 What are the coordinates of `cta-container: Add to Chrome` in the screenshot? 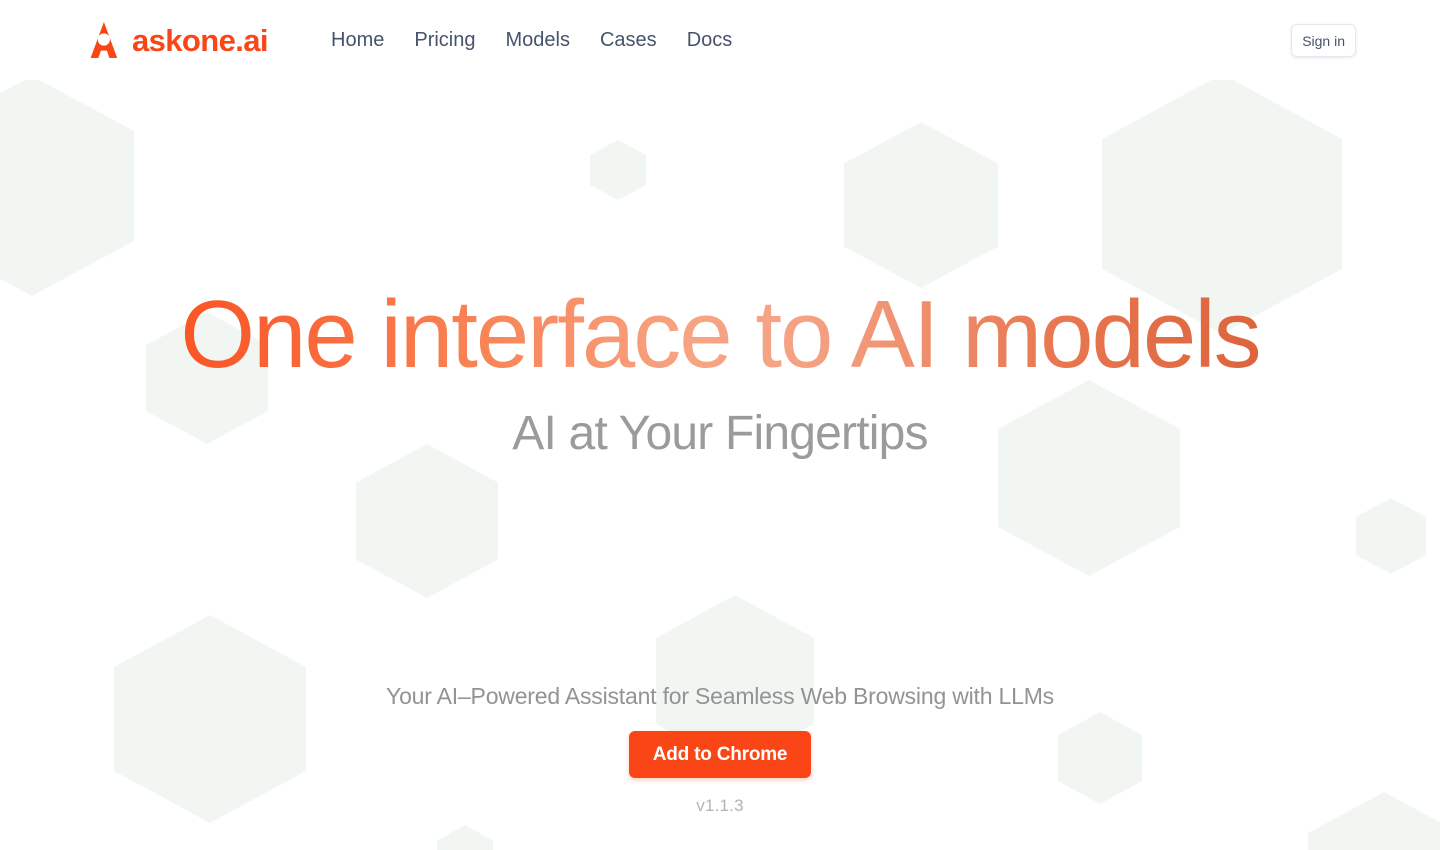 It's located at (720, 754).